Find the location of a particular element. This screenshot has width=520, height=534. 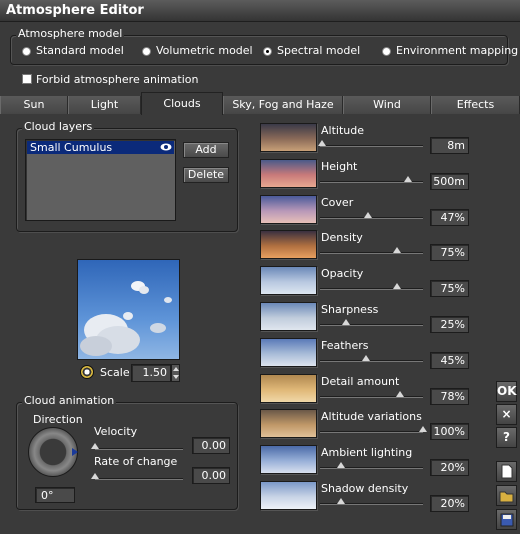

add-layer-button: Add is located at coordinates (206, 150).